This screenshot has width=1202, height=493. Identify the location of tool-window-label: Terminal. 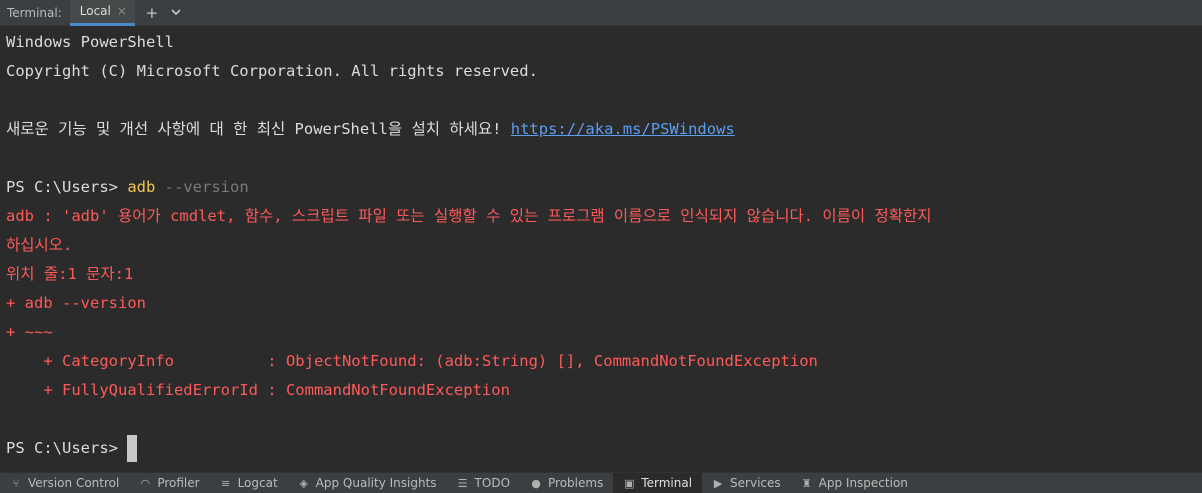
(667, 483).